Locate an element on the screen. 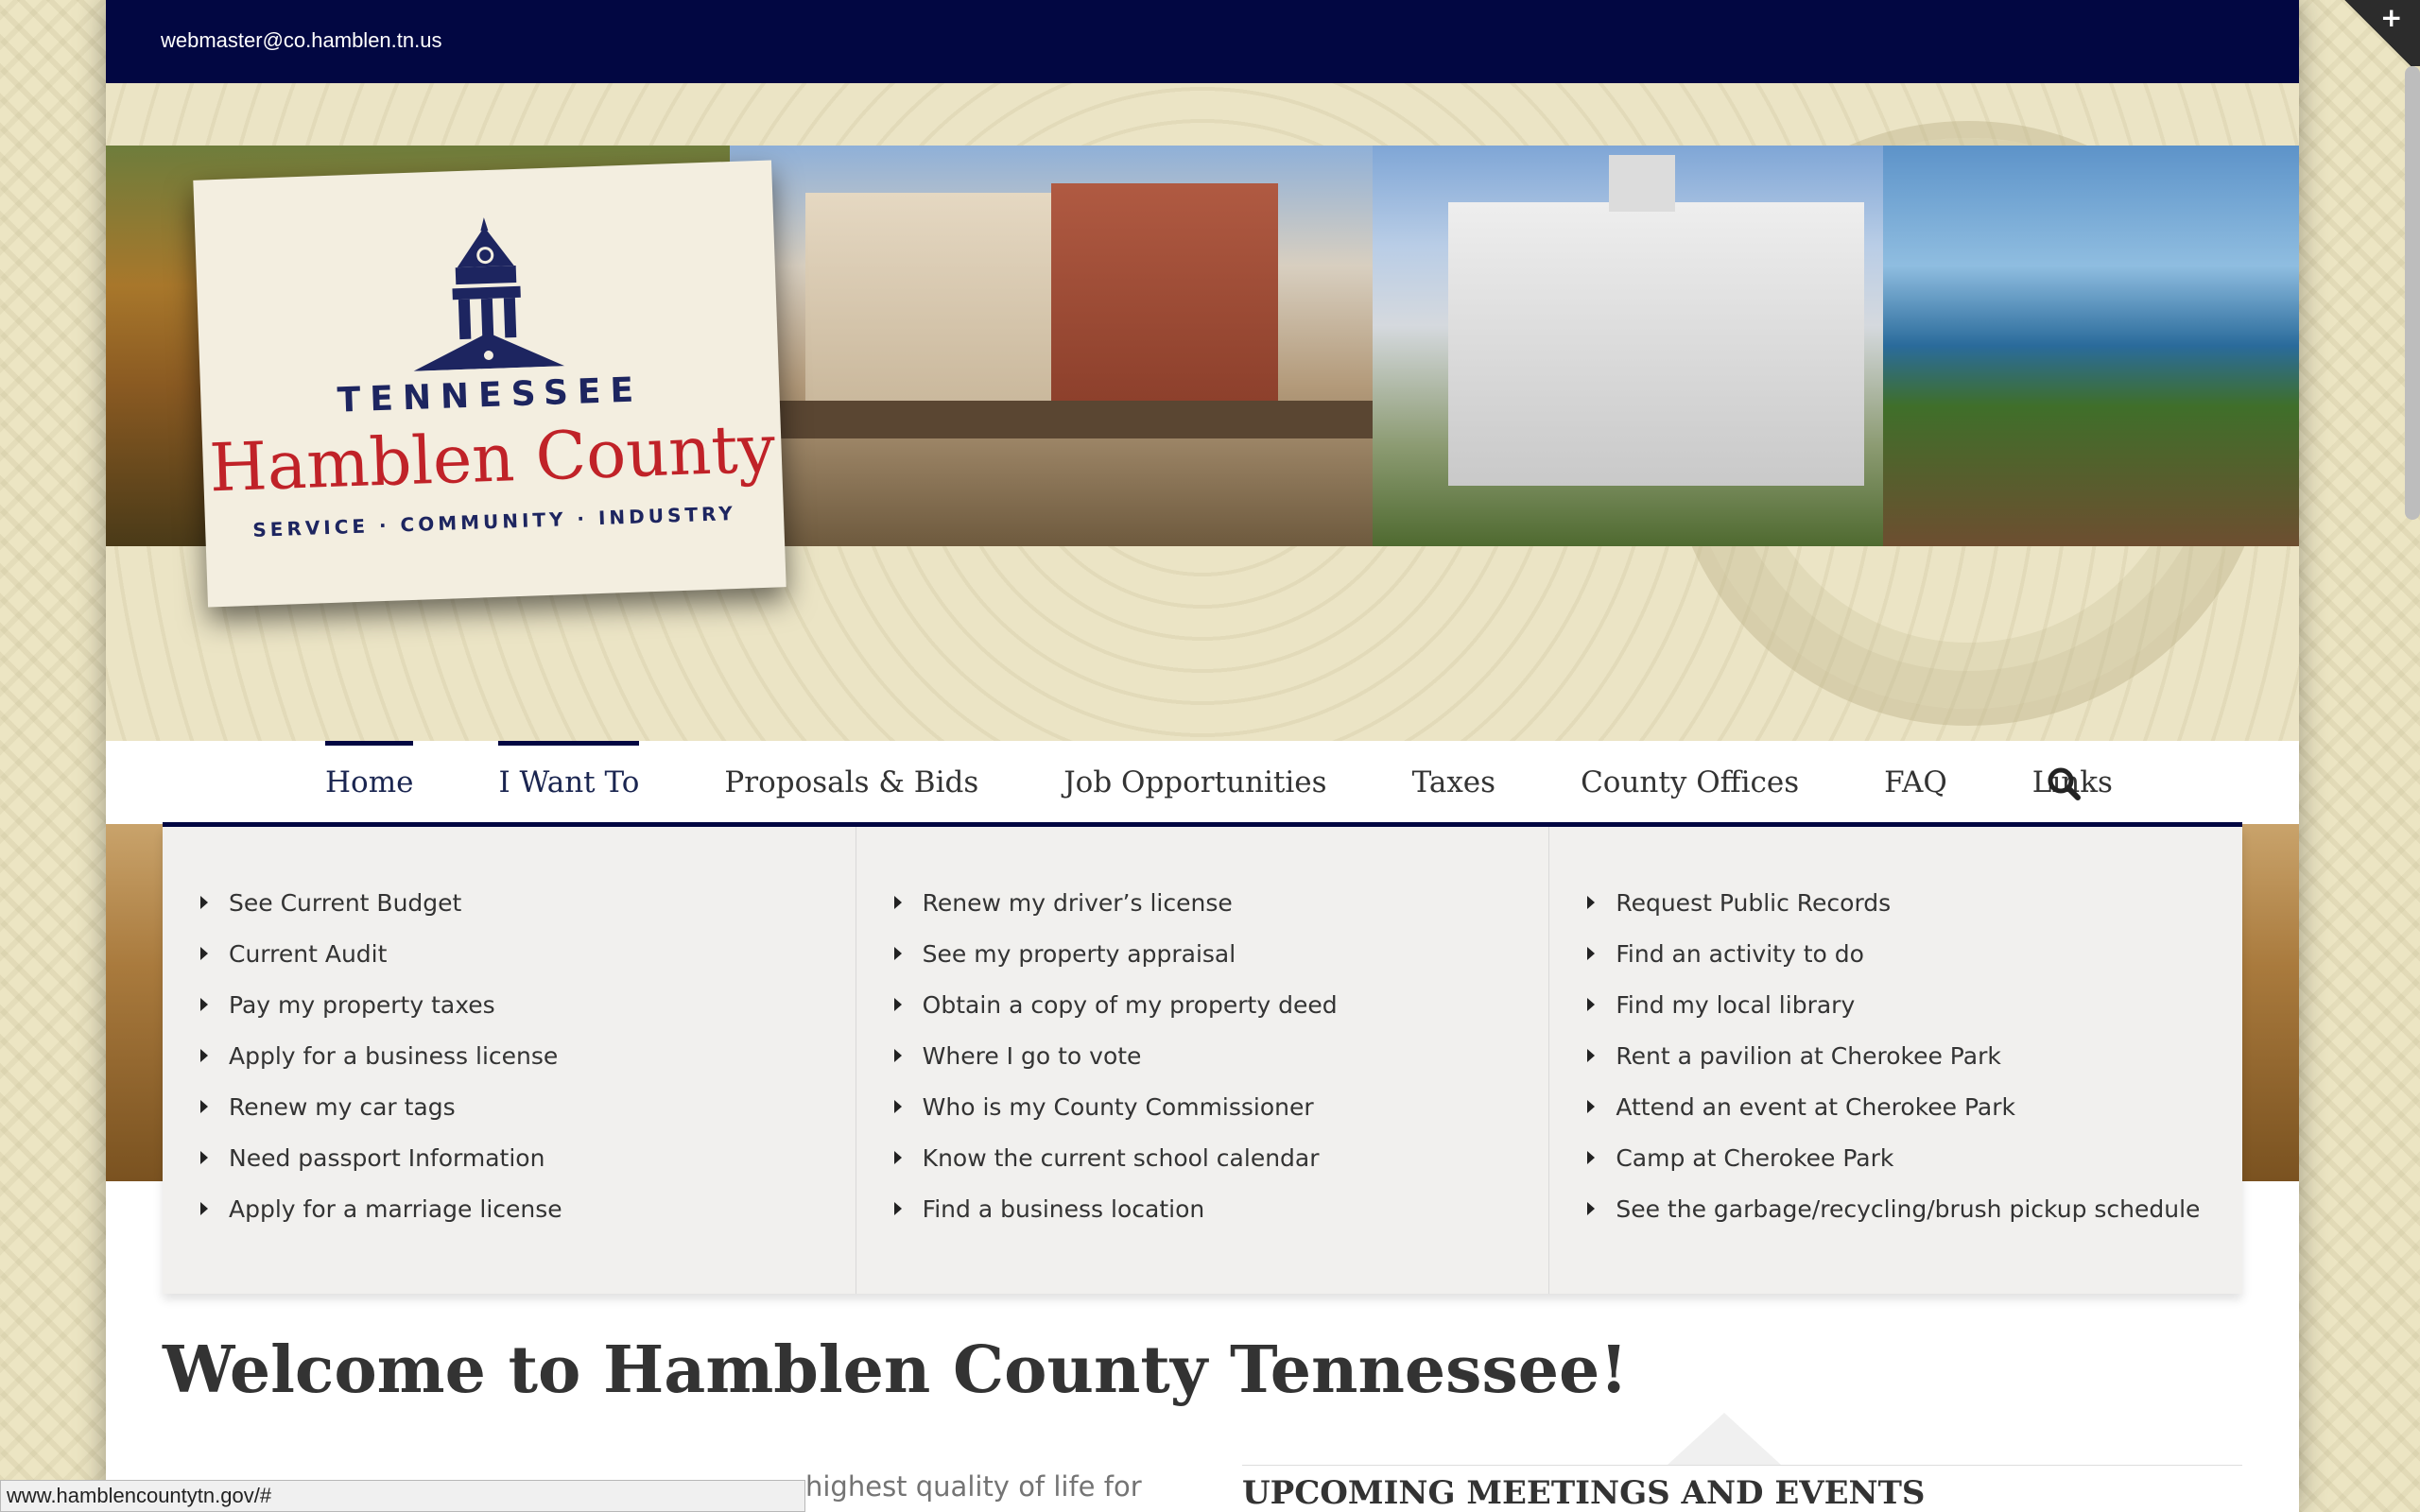 The image size is (2420, 1512). nav-item-proposals-bids: Proposals & Bids is located at coordinates (851, 782).